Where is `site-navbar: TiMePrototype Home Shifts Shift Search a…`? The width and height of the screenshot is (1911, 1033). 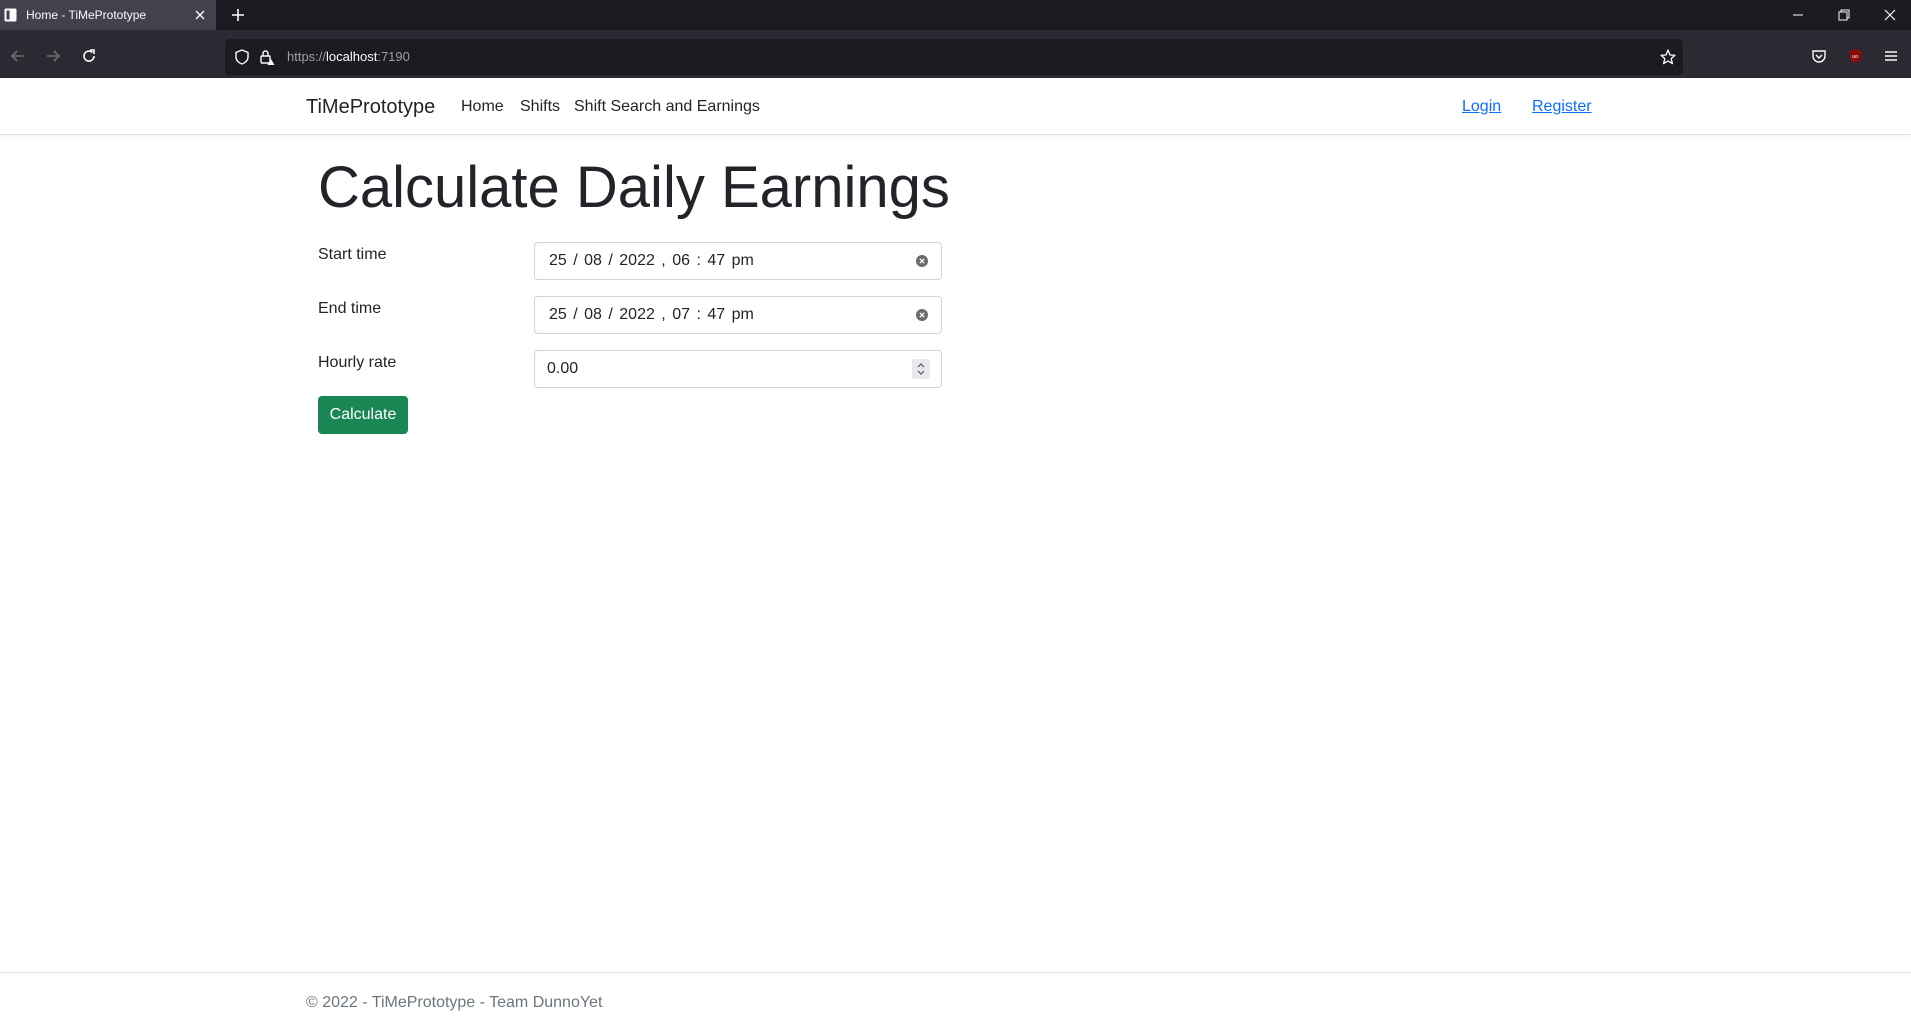 site-navbar: TiMePrototype Home Shifts Shift Search a… is located at coordinates (955, 106).